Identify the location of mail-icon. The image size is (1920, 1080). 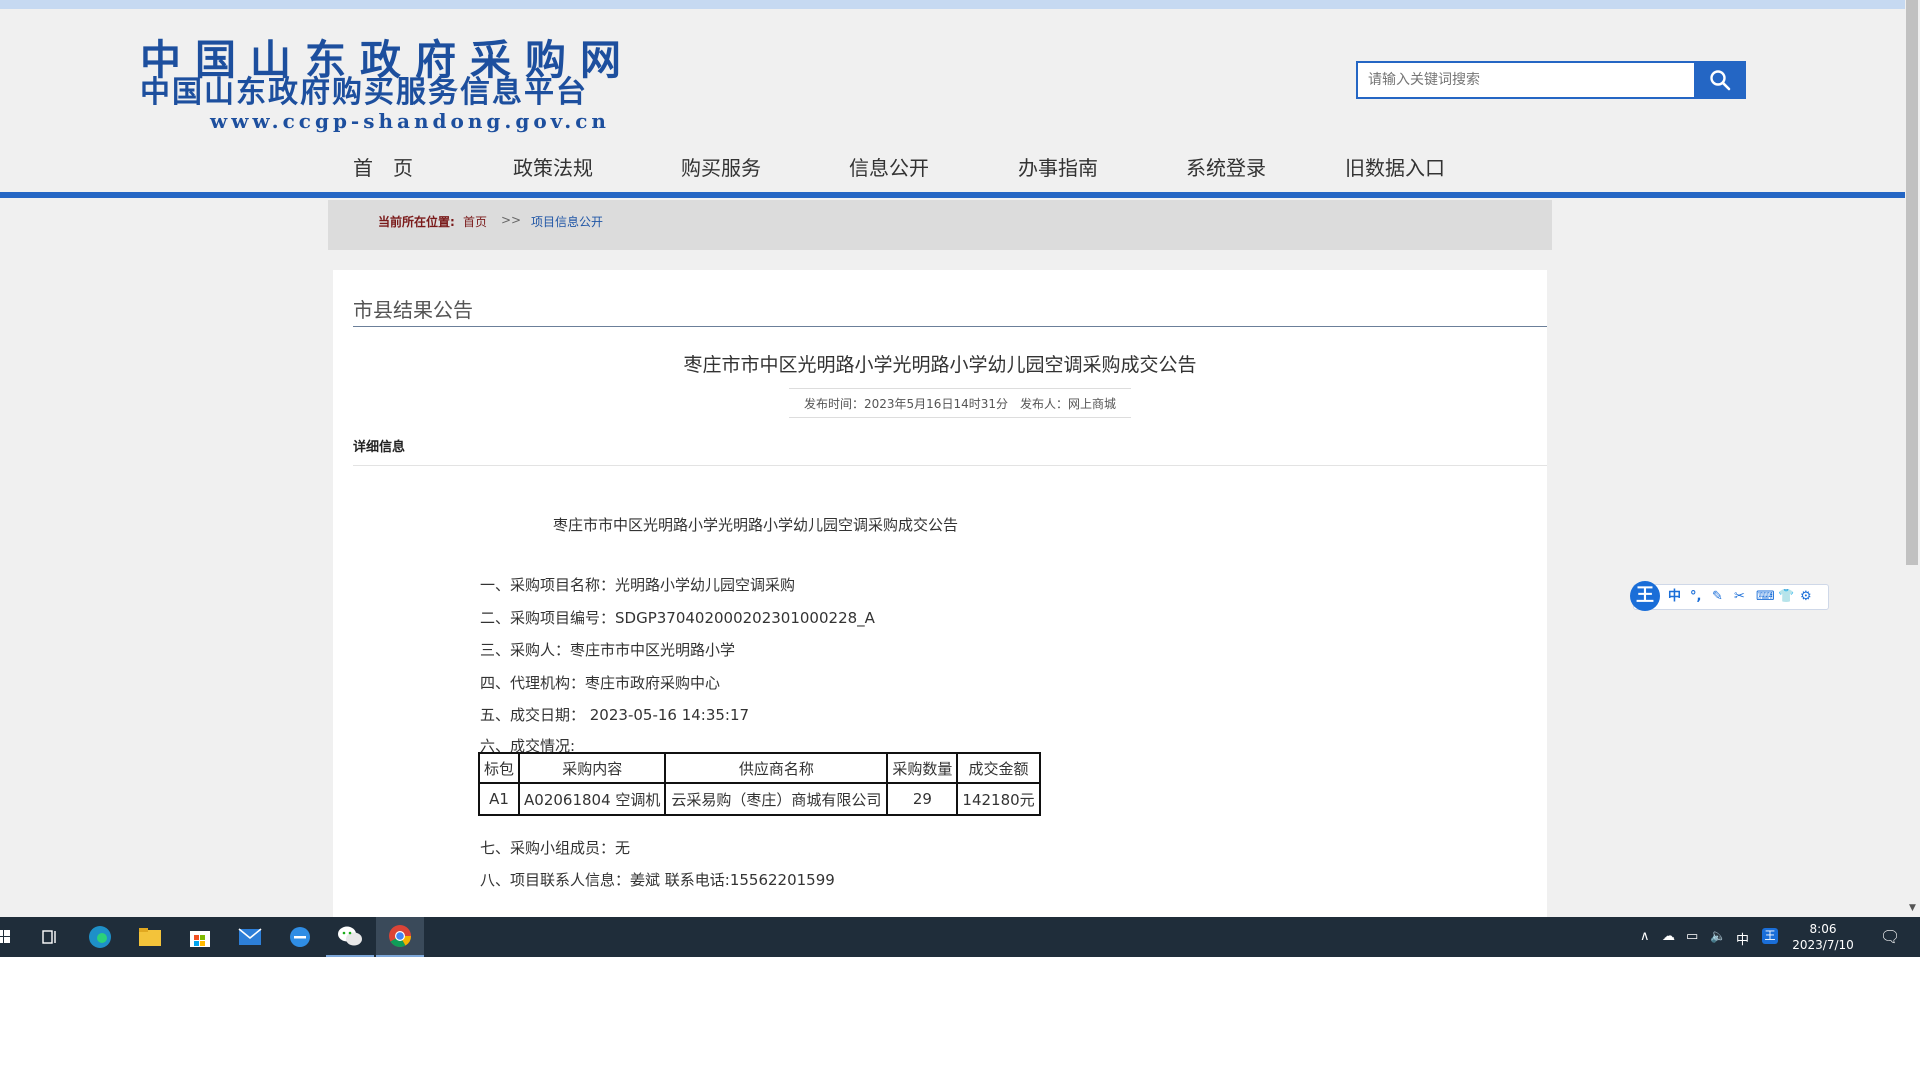
(250, 936).